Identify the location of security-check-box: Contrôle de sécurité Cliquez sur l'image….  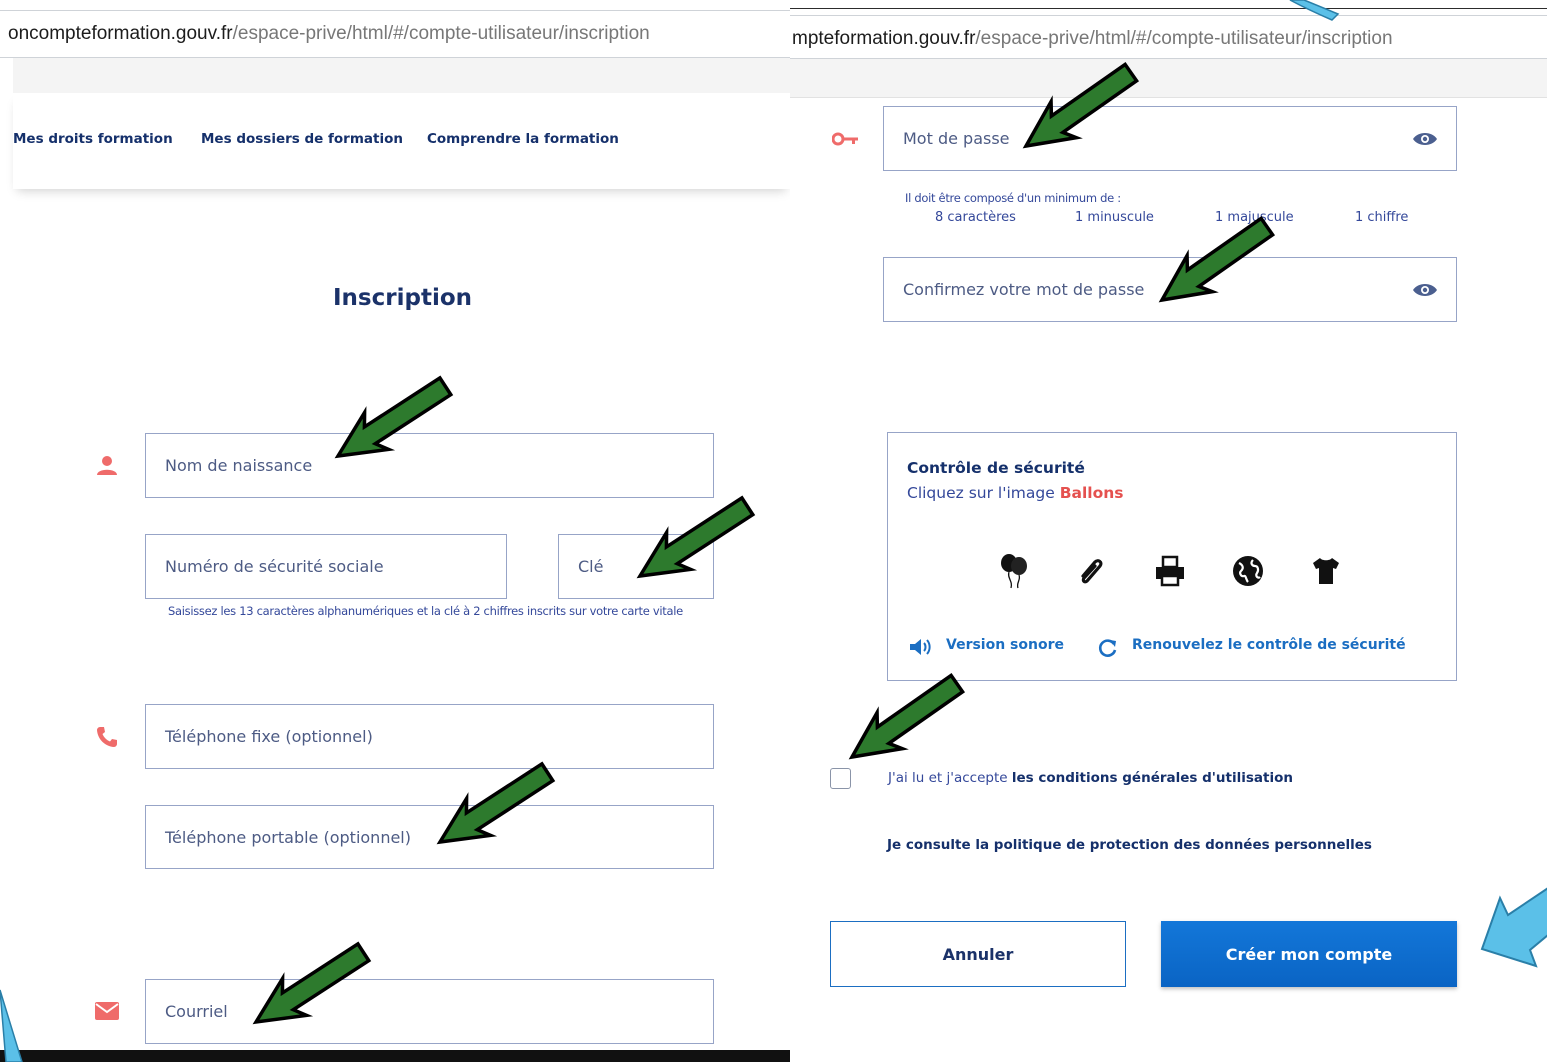
(1172, 556).